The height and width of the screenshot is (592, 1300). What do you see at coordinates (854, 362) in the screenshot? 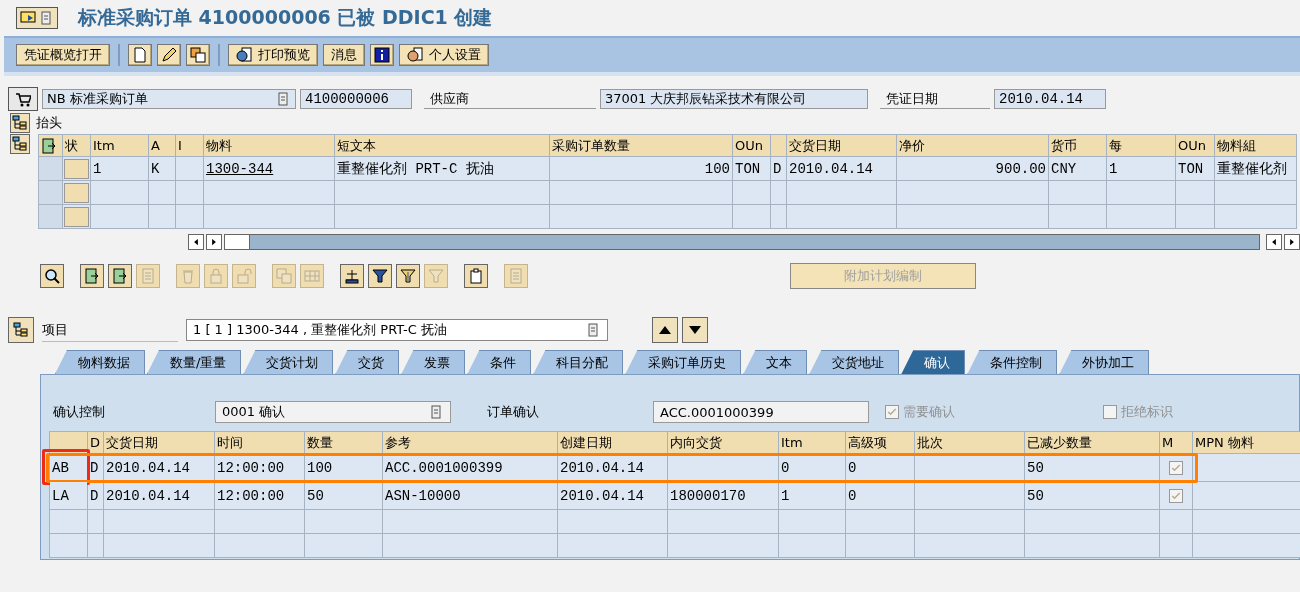
I see `tab: 交货地址` at bounding box center [854, 362].